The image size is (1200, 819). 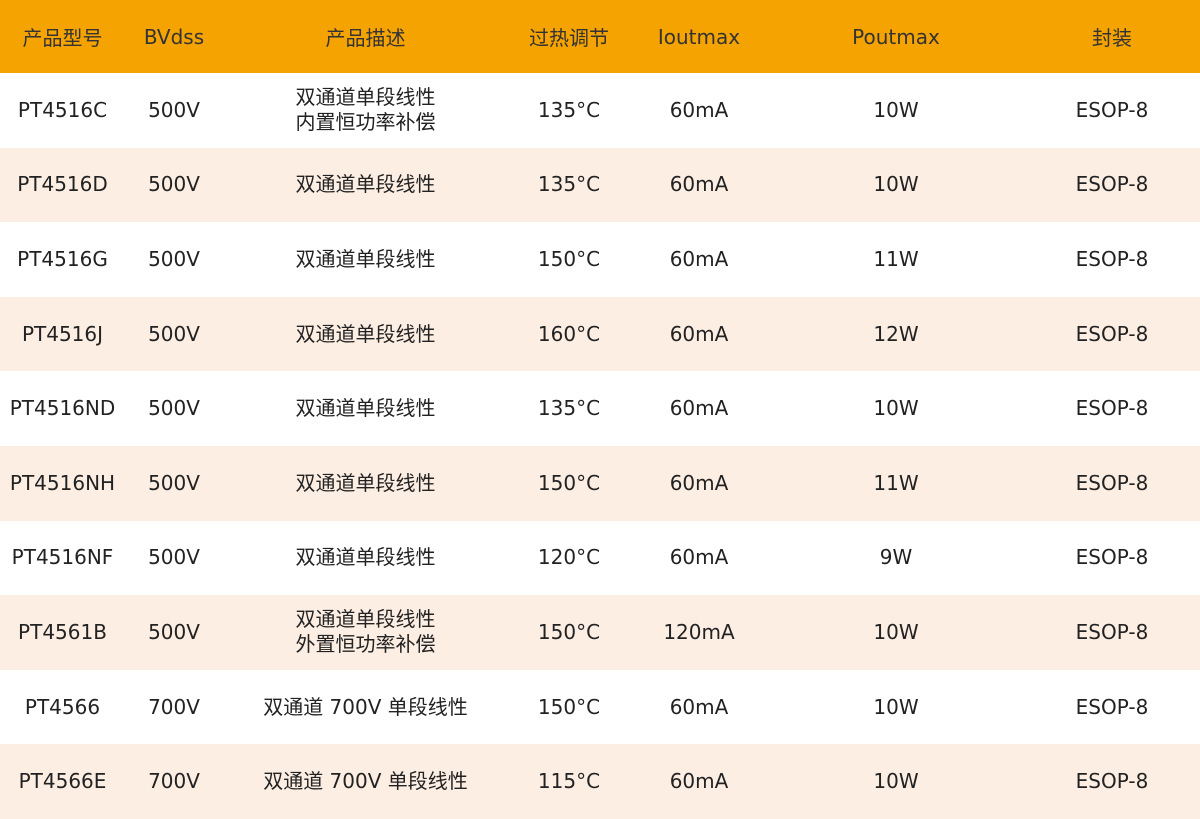 I want to click on table-row: PT4516J 500V 双通道单段线性 160°C 60mA 12W ESOP-8, so click(x=600, y=334).